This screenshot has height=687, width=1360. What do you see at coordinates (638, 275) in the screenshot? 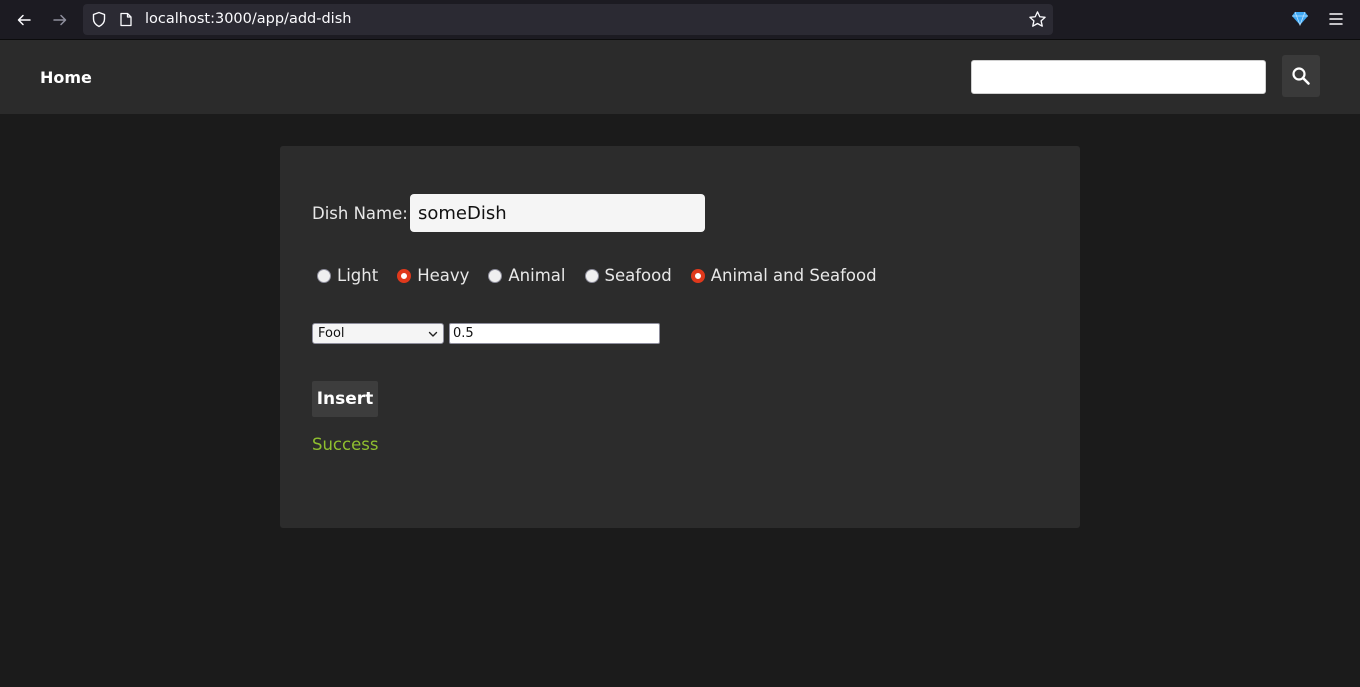
I see `radio-label: Seafood` at bounding box center [638, 275].